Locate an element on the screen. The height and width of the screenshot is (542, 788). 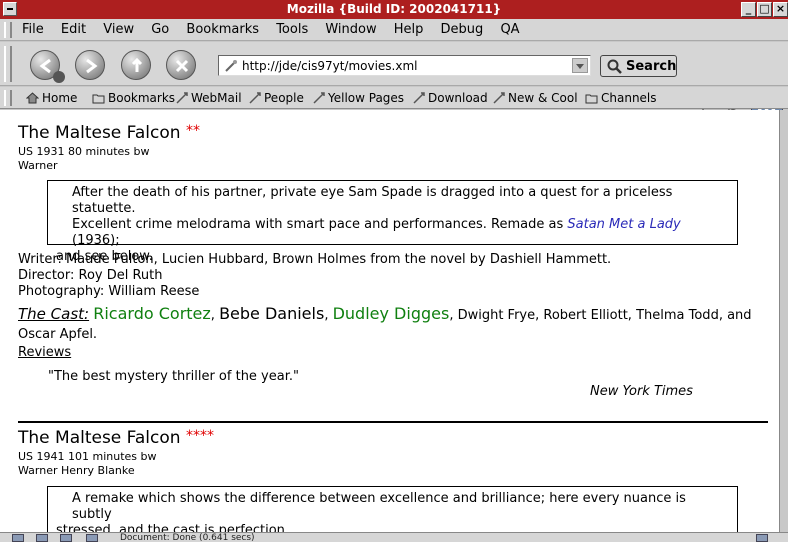
movie-rating-stars: ** is located at coordinates (192, 131).